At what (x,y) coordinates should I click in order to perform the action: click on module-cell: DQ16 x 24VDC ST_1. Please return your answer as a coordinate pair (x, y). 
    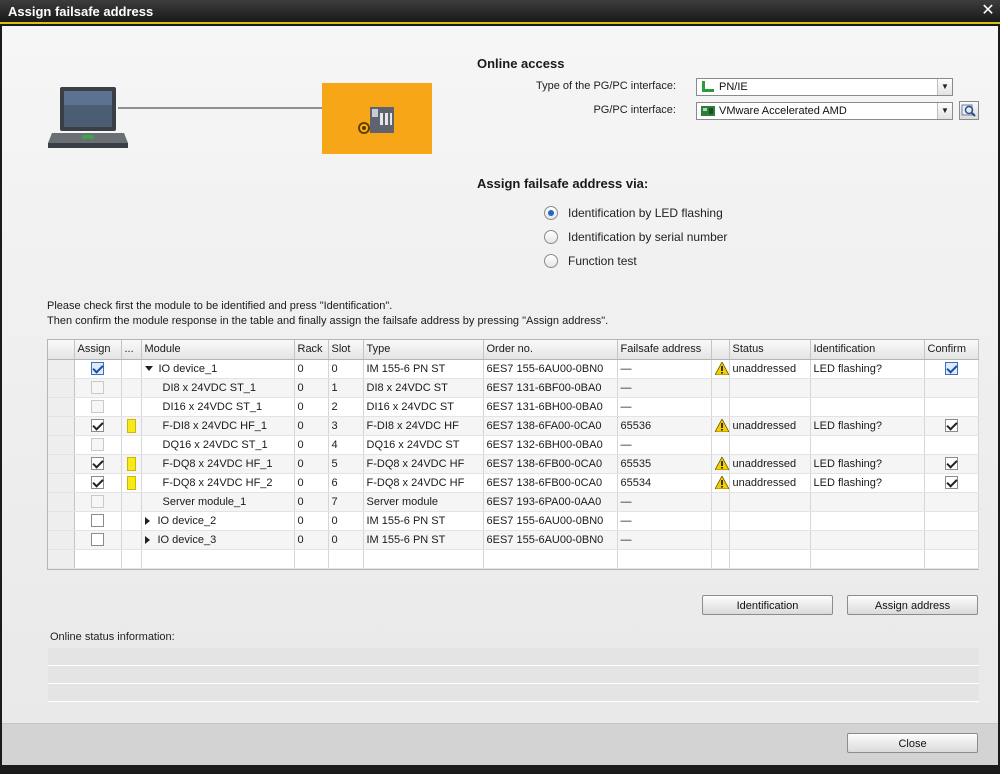
    Looking at the image, I should click on (218, 445).